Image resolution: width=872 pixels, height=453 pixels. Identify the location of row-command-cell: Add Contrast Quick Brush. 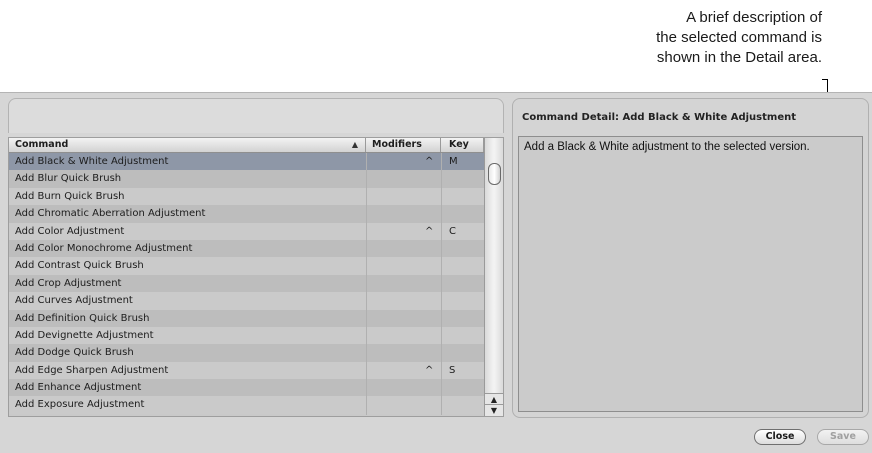
(79, 266).